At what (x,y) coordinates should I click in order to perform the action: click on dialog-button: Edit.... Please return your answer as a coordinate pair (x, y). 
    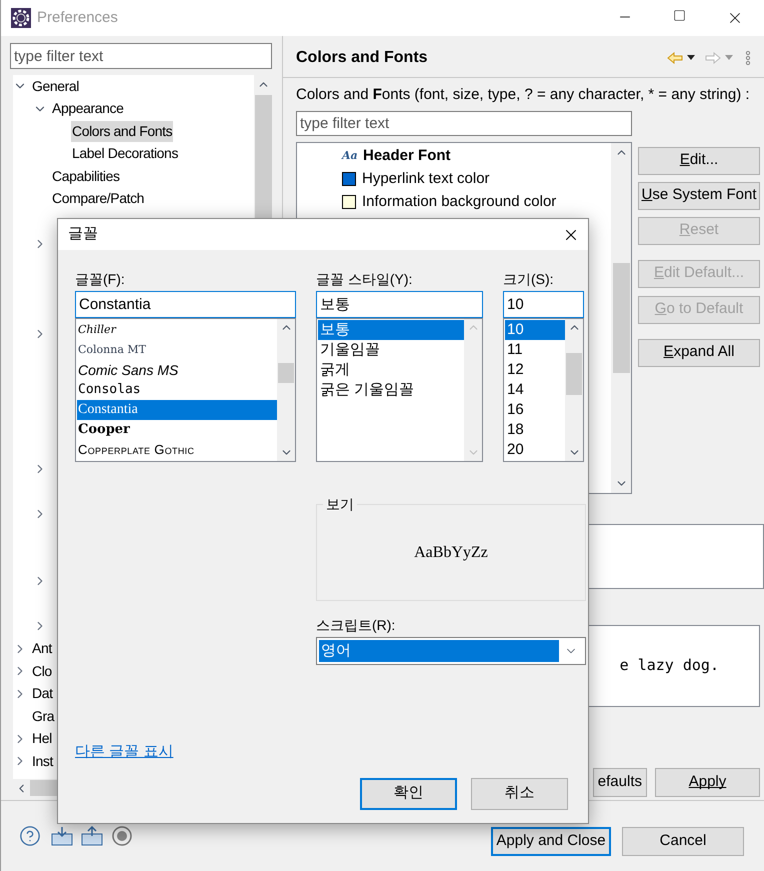
    Looking at the image, I should click on (699, 160).